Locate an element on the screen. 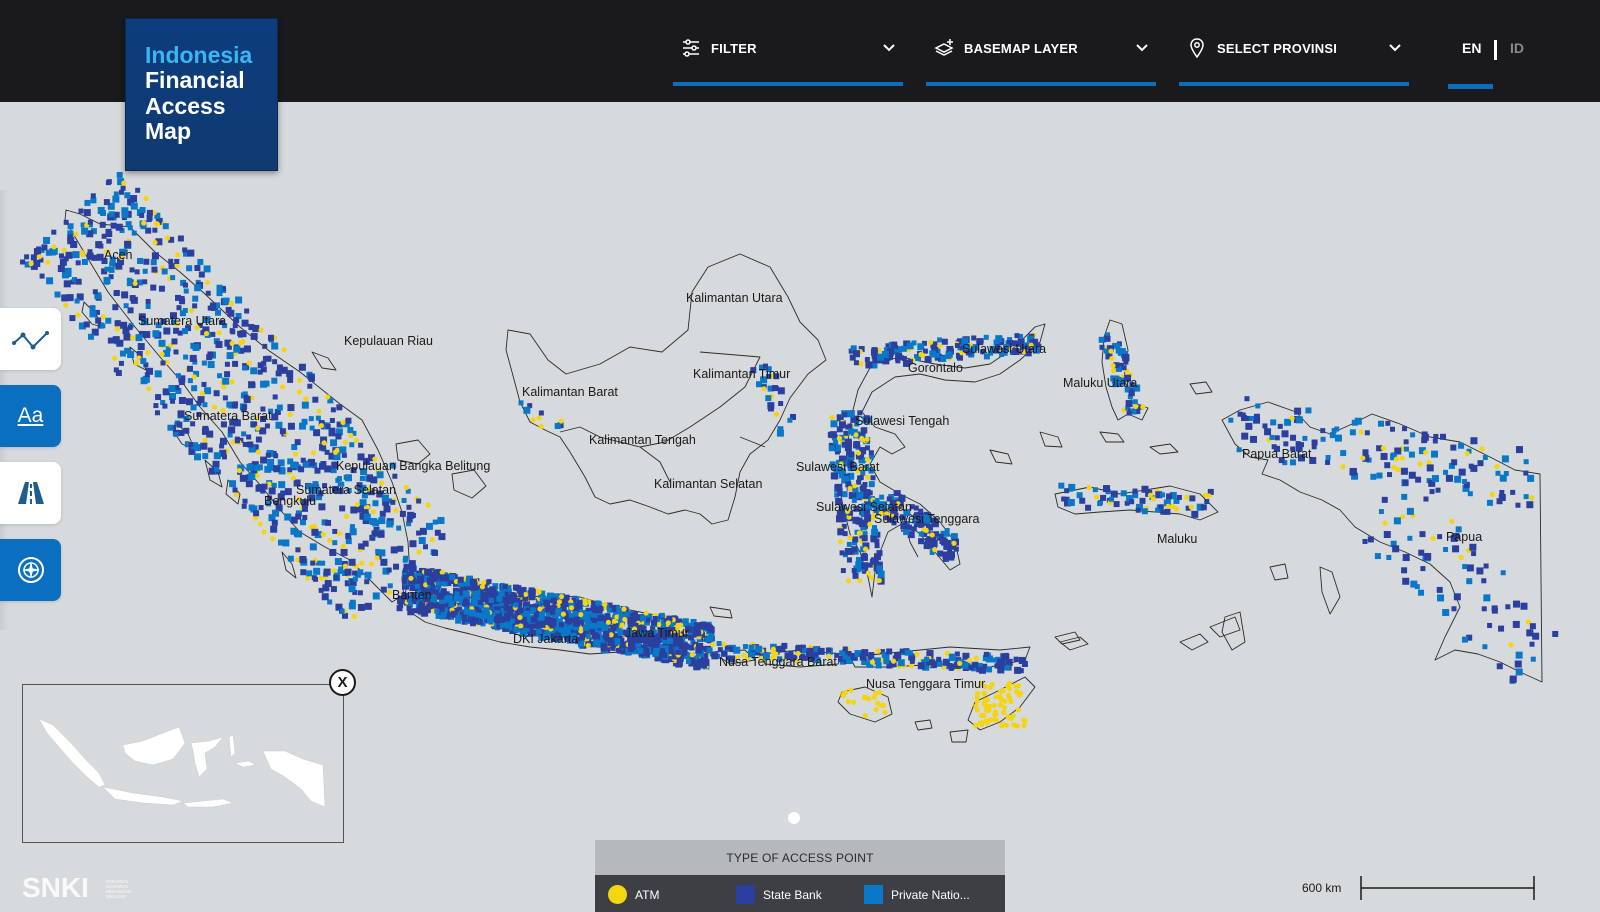 The width and height of the screenshot is (1600, 912). compass-tool-button is located at coordinates (30, 570).